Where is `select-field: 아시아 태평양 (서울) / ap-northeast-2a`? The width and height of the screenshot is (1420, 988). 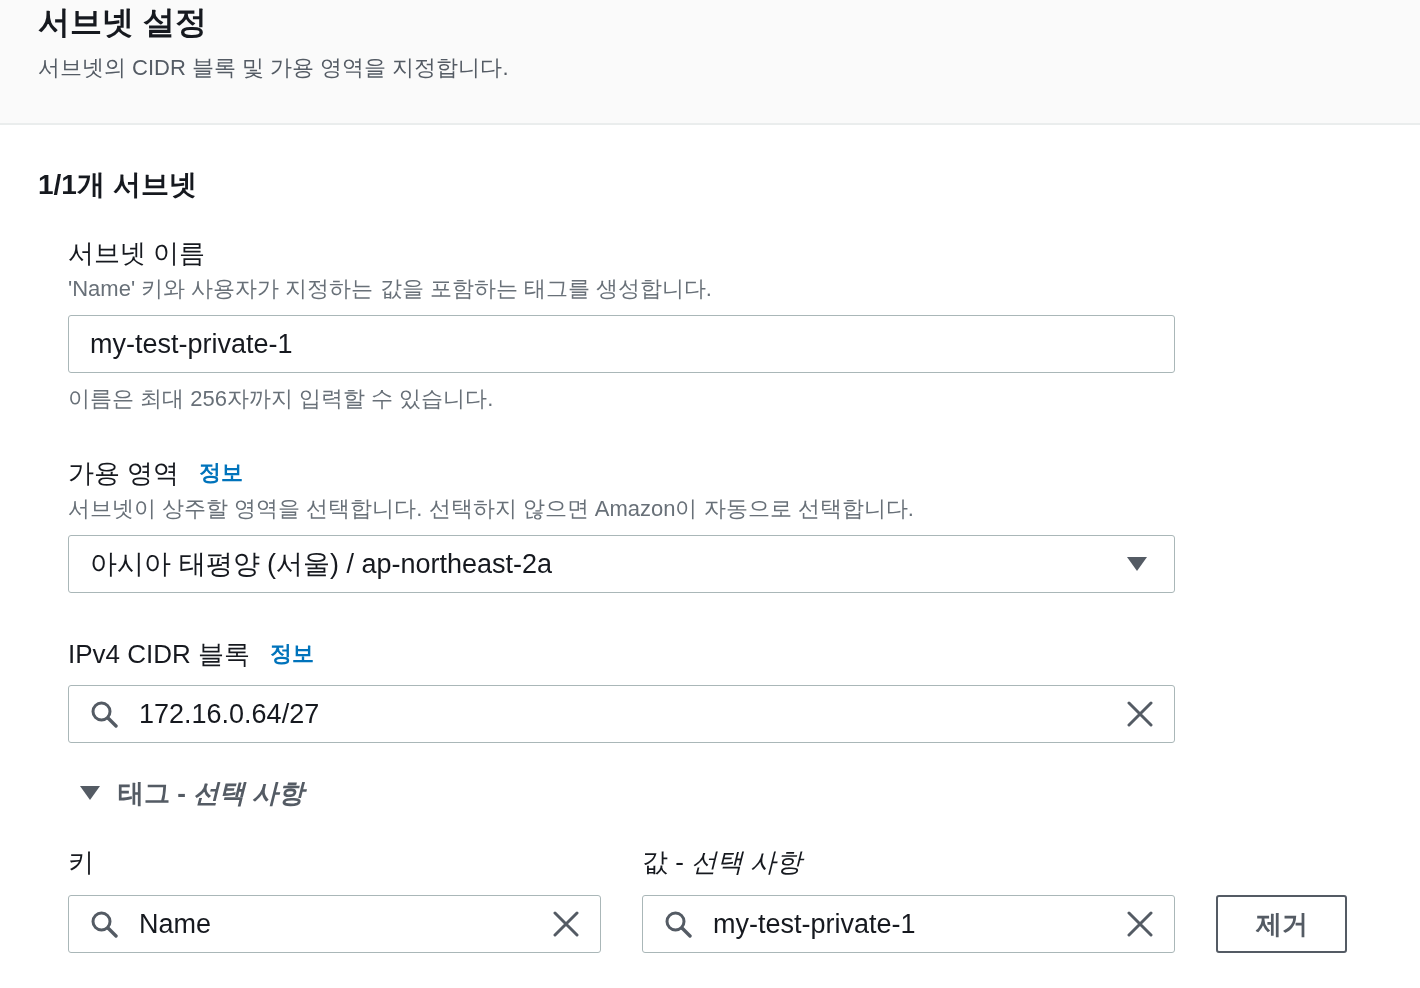 select-field: 아시아 태평양 (서울) / ap-northeast-2a is located at coordinates (621, 564).